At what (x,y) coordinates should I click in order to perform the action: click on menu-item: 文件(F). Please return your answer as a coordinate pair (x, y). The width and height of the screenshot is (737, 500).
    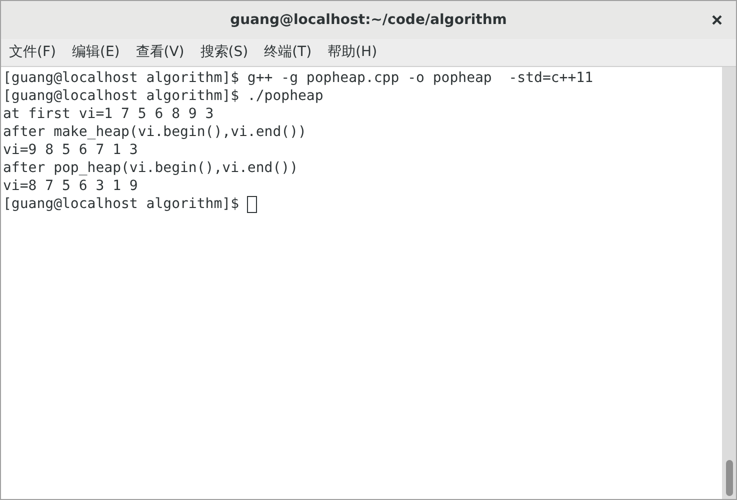
    Looking at the image, I should click on (32, 52).